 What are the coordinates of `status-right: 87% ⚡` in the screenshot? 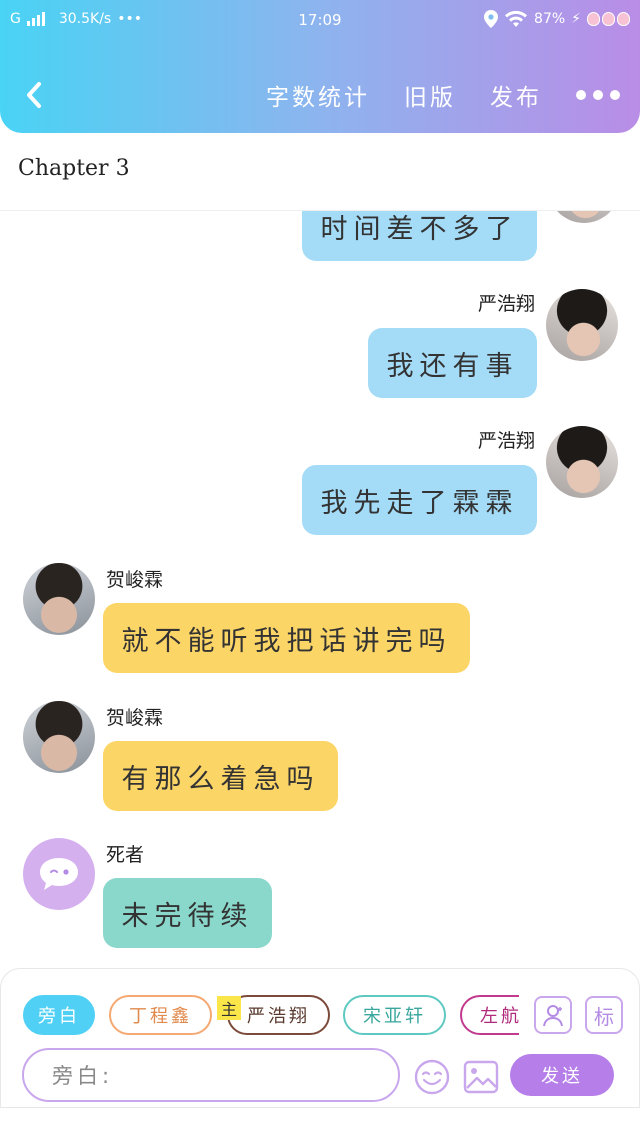 It's located at (557, 19).